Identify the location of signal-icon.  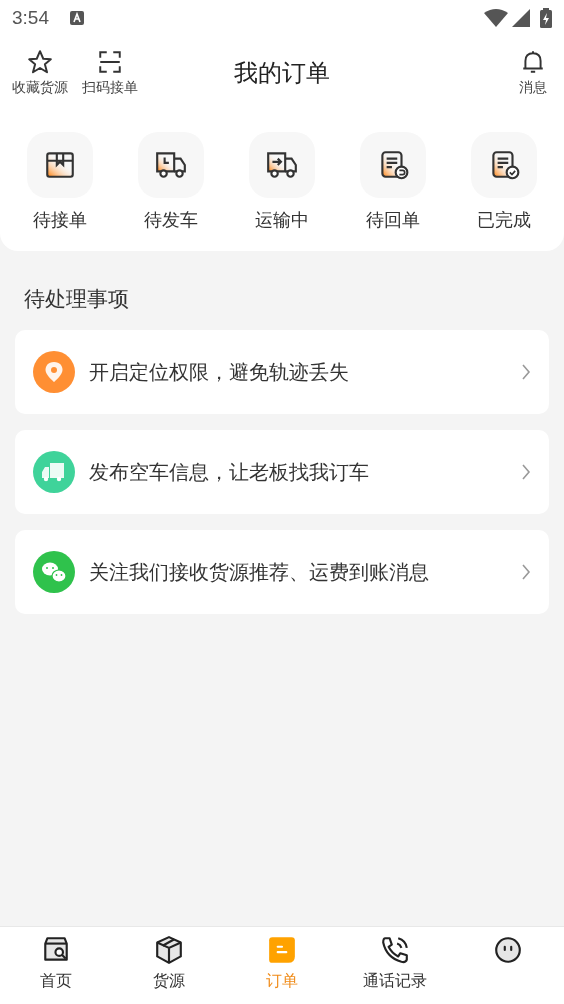
(521, 18).